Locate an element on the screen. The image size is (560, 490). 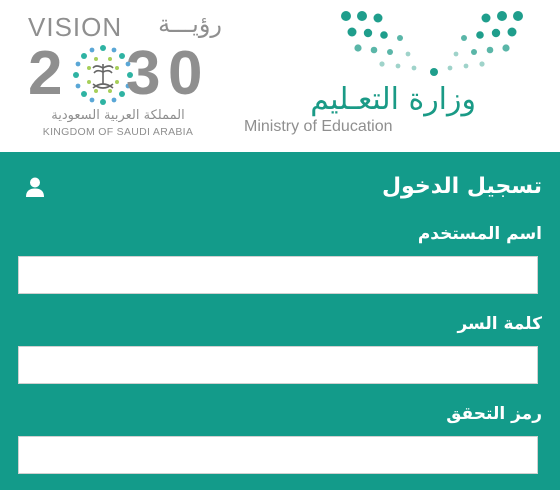
year-digit-2: 2 is located at coordinates (45, 73).